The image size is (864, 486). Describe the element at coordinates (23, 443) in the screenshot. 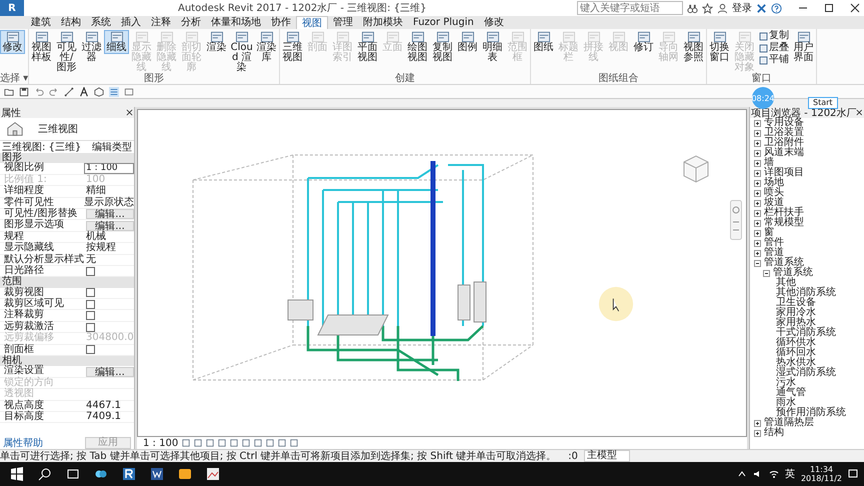

I see `help-link: 属性帮助` at that location.